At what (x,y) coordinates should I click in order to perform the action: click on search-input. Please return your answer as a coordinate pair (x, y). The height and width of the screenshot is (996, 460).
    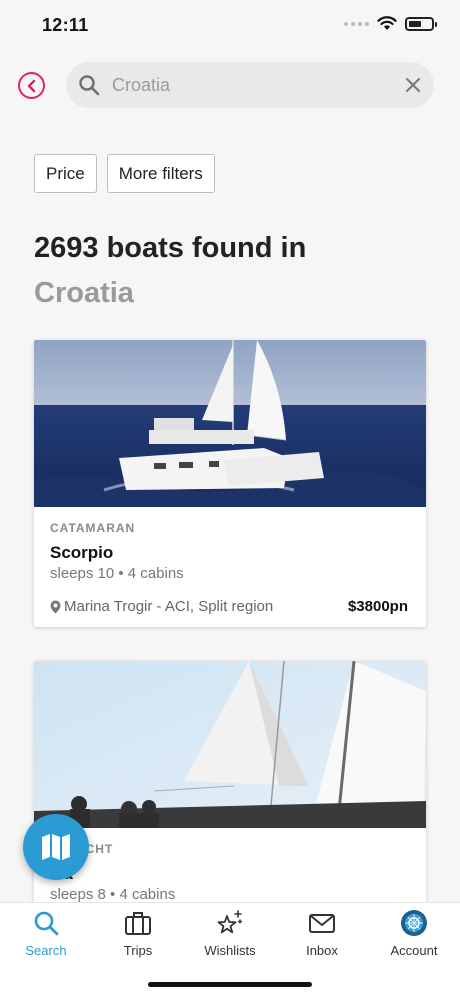
    Looking at the image, I should click on (252, 85).